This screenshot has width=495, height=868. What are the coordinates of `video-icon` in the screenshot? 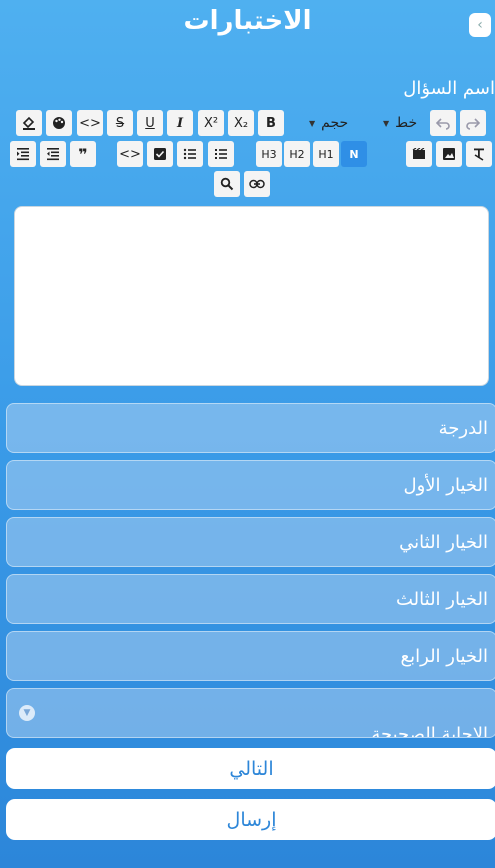 It's located at (419, 154).